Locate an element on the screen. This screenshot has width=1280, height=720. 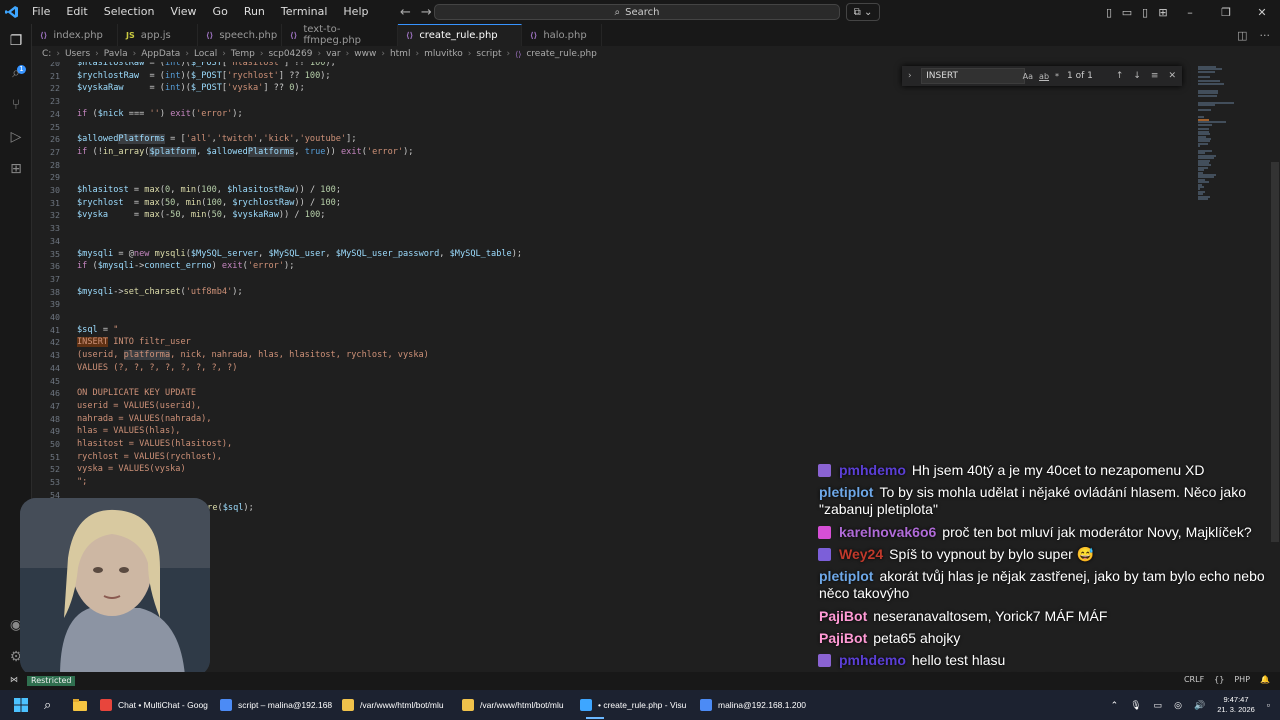
code-line: 40 is located at coordinates (482, 318).